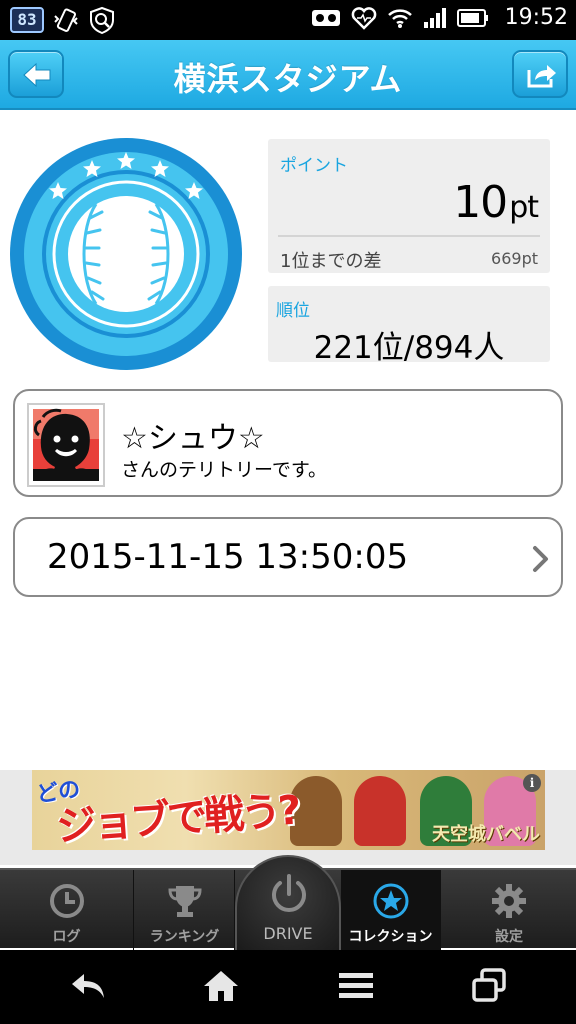  What do you see at coordinates (486, 834) in the screenshot?
I see `ad-brand-logo: 天空城バベル` at bounding box center [486, 834].